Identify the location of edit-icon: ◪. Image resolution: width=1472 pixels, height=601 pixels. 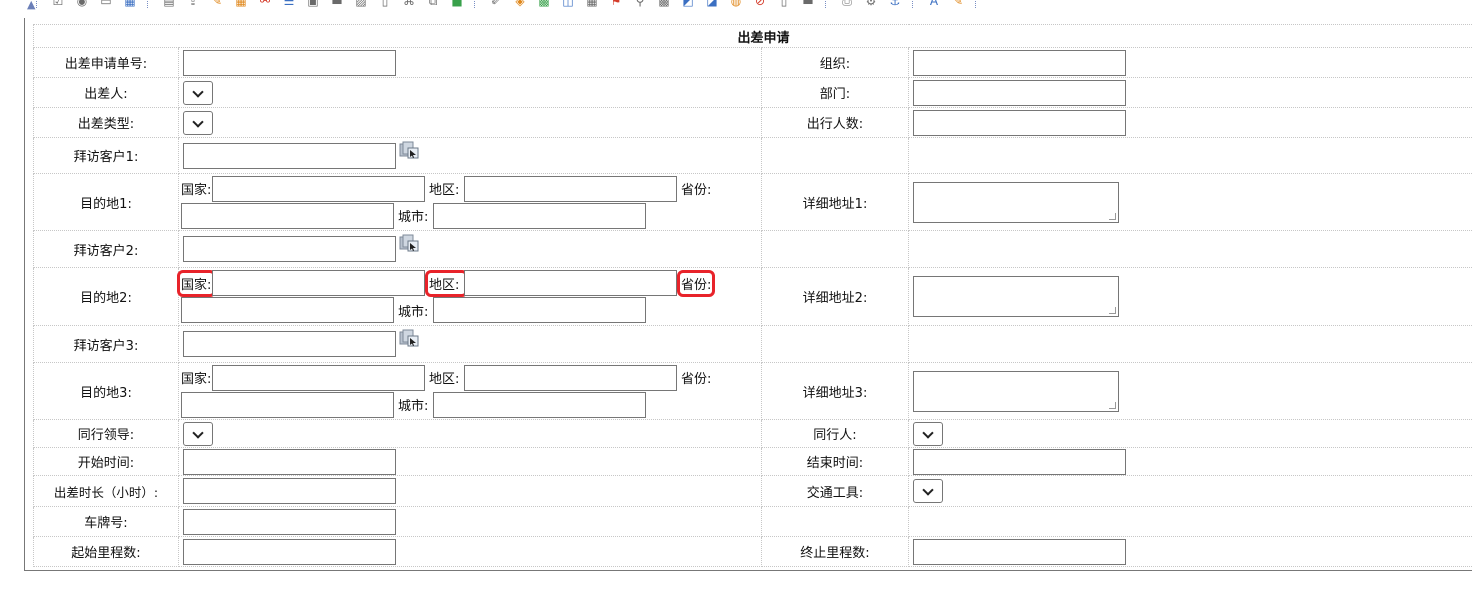
(712, 4).